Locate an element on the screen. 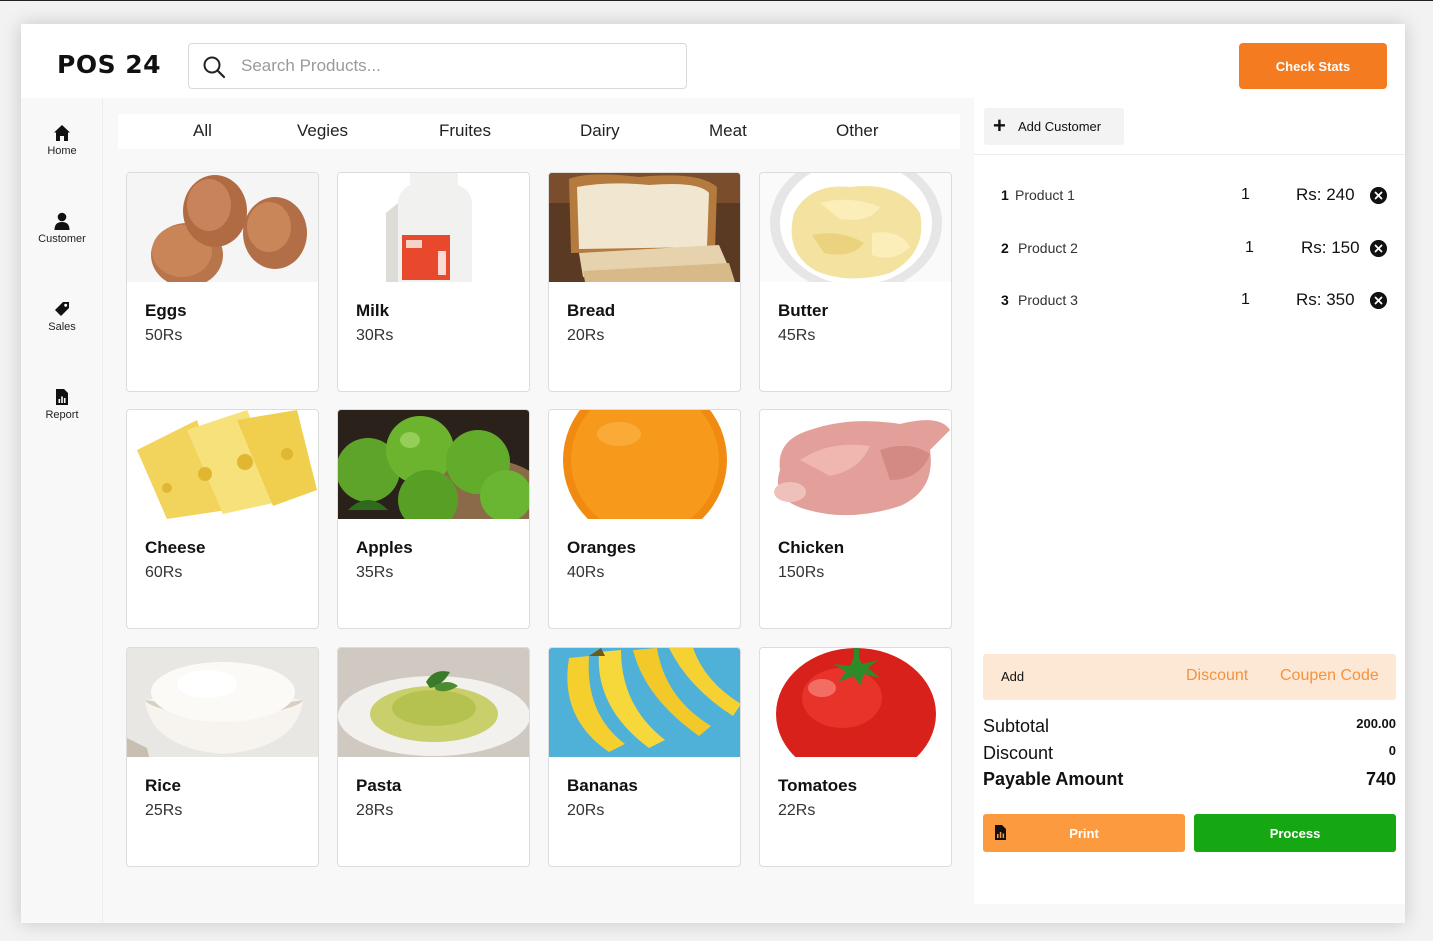 This screenshot has width=1433, height=941. cart-row: 2 Product 2 1 Rs: 150 is located at coordinates (1189, 250).